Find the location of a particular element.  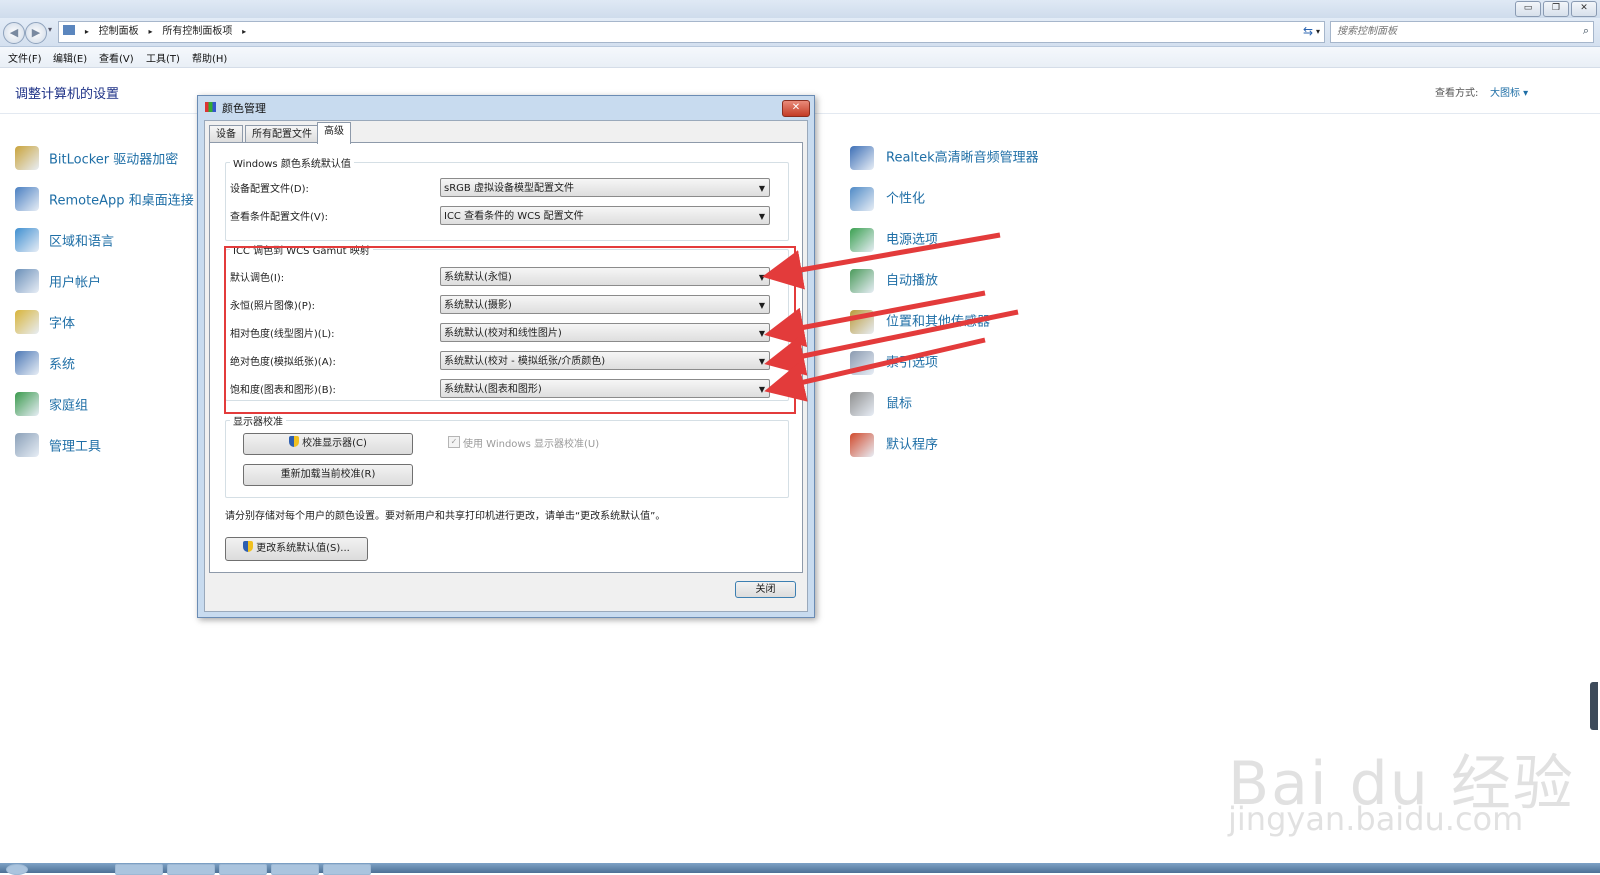

watermark-url: jingyan.baidu.com is located at coordinates (1376, 819).